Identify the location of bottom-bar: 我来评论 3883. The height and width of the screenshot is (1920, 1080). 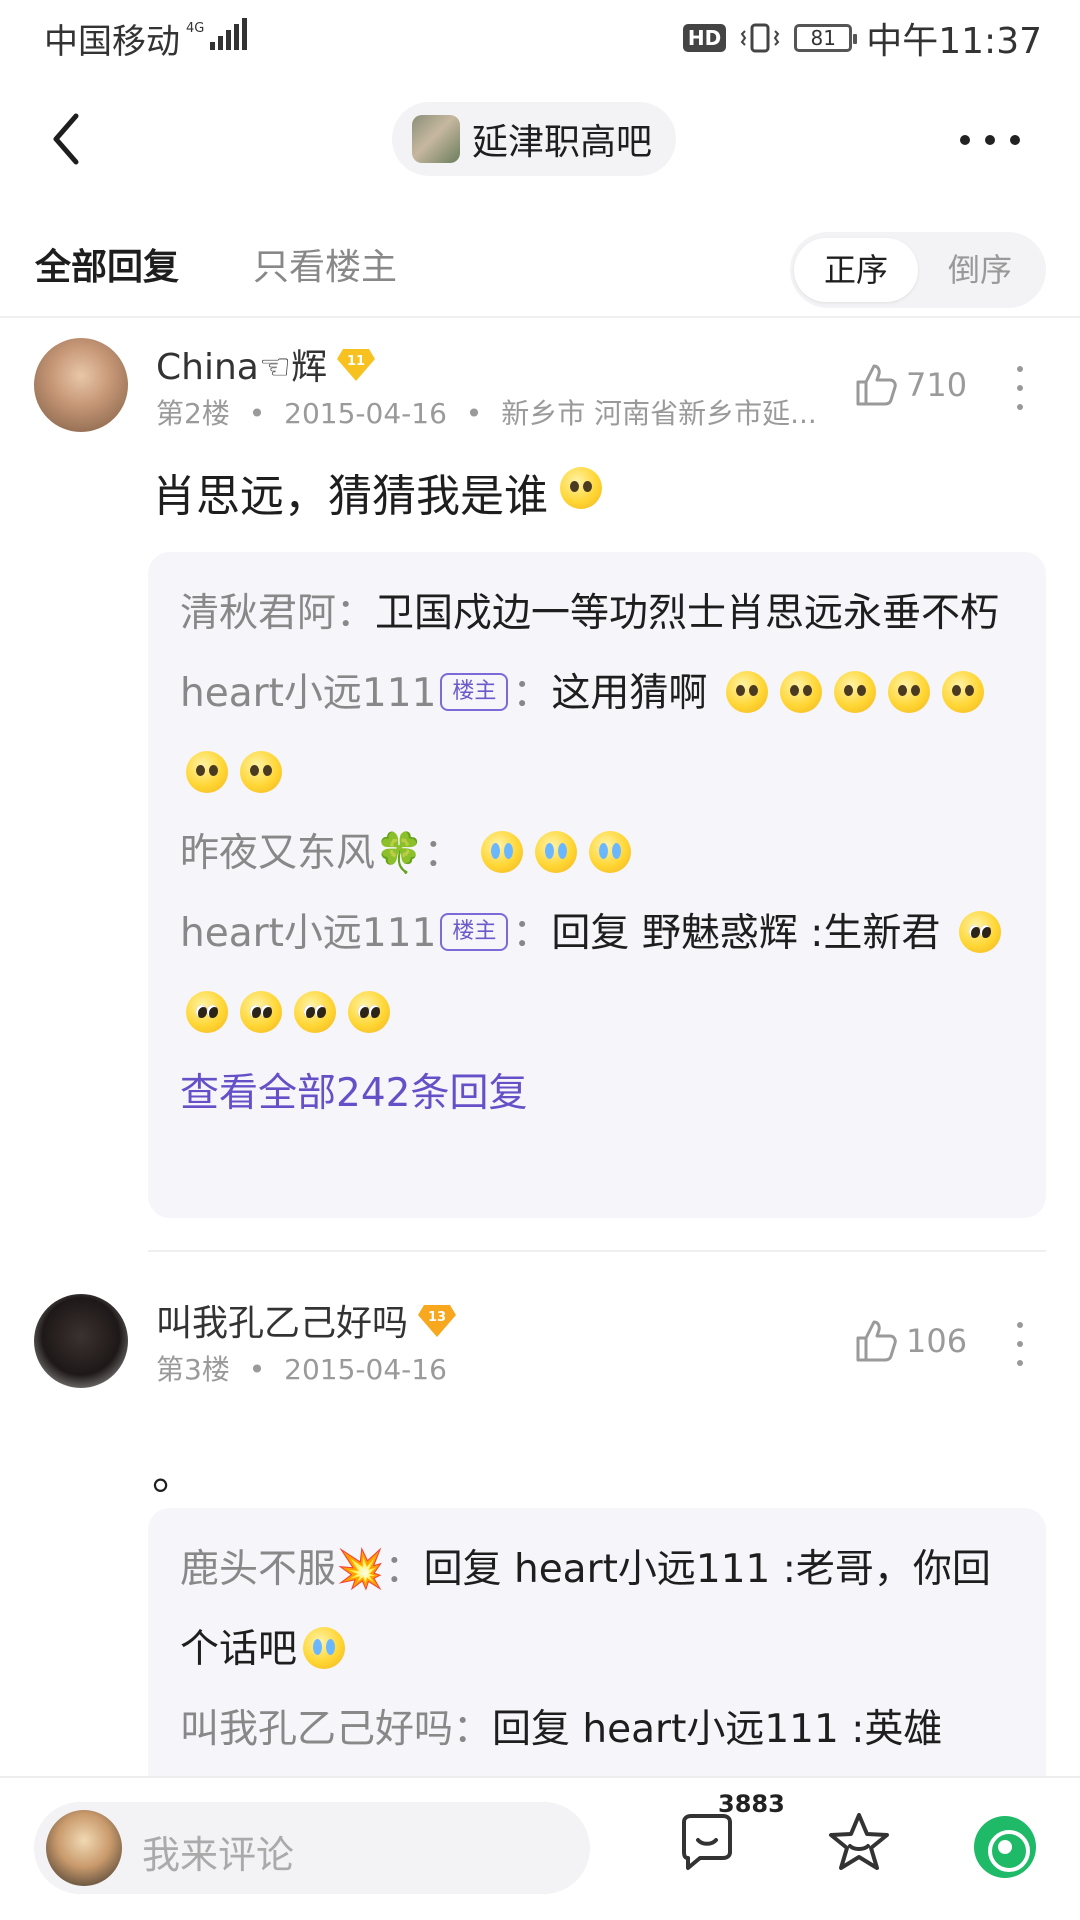
(540, 1848).